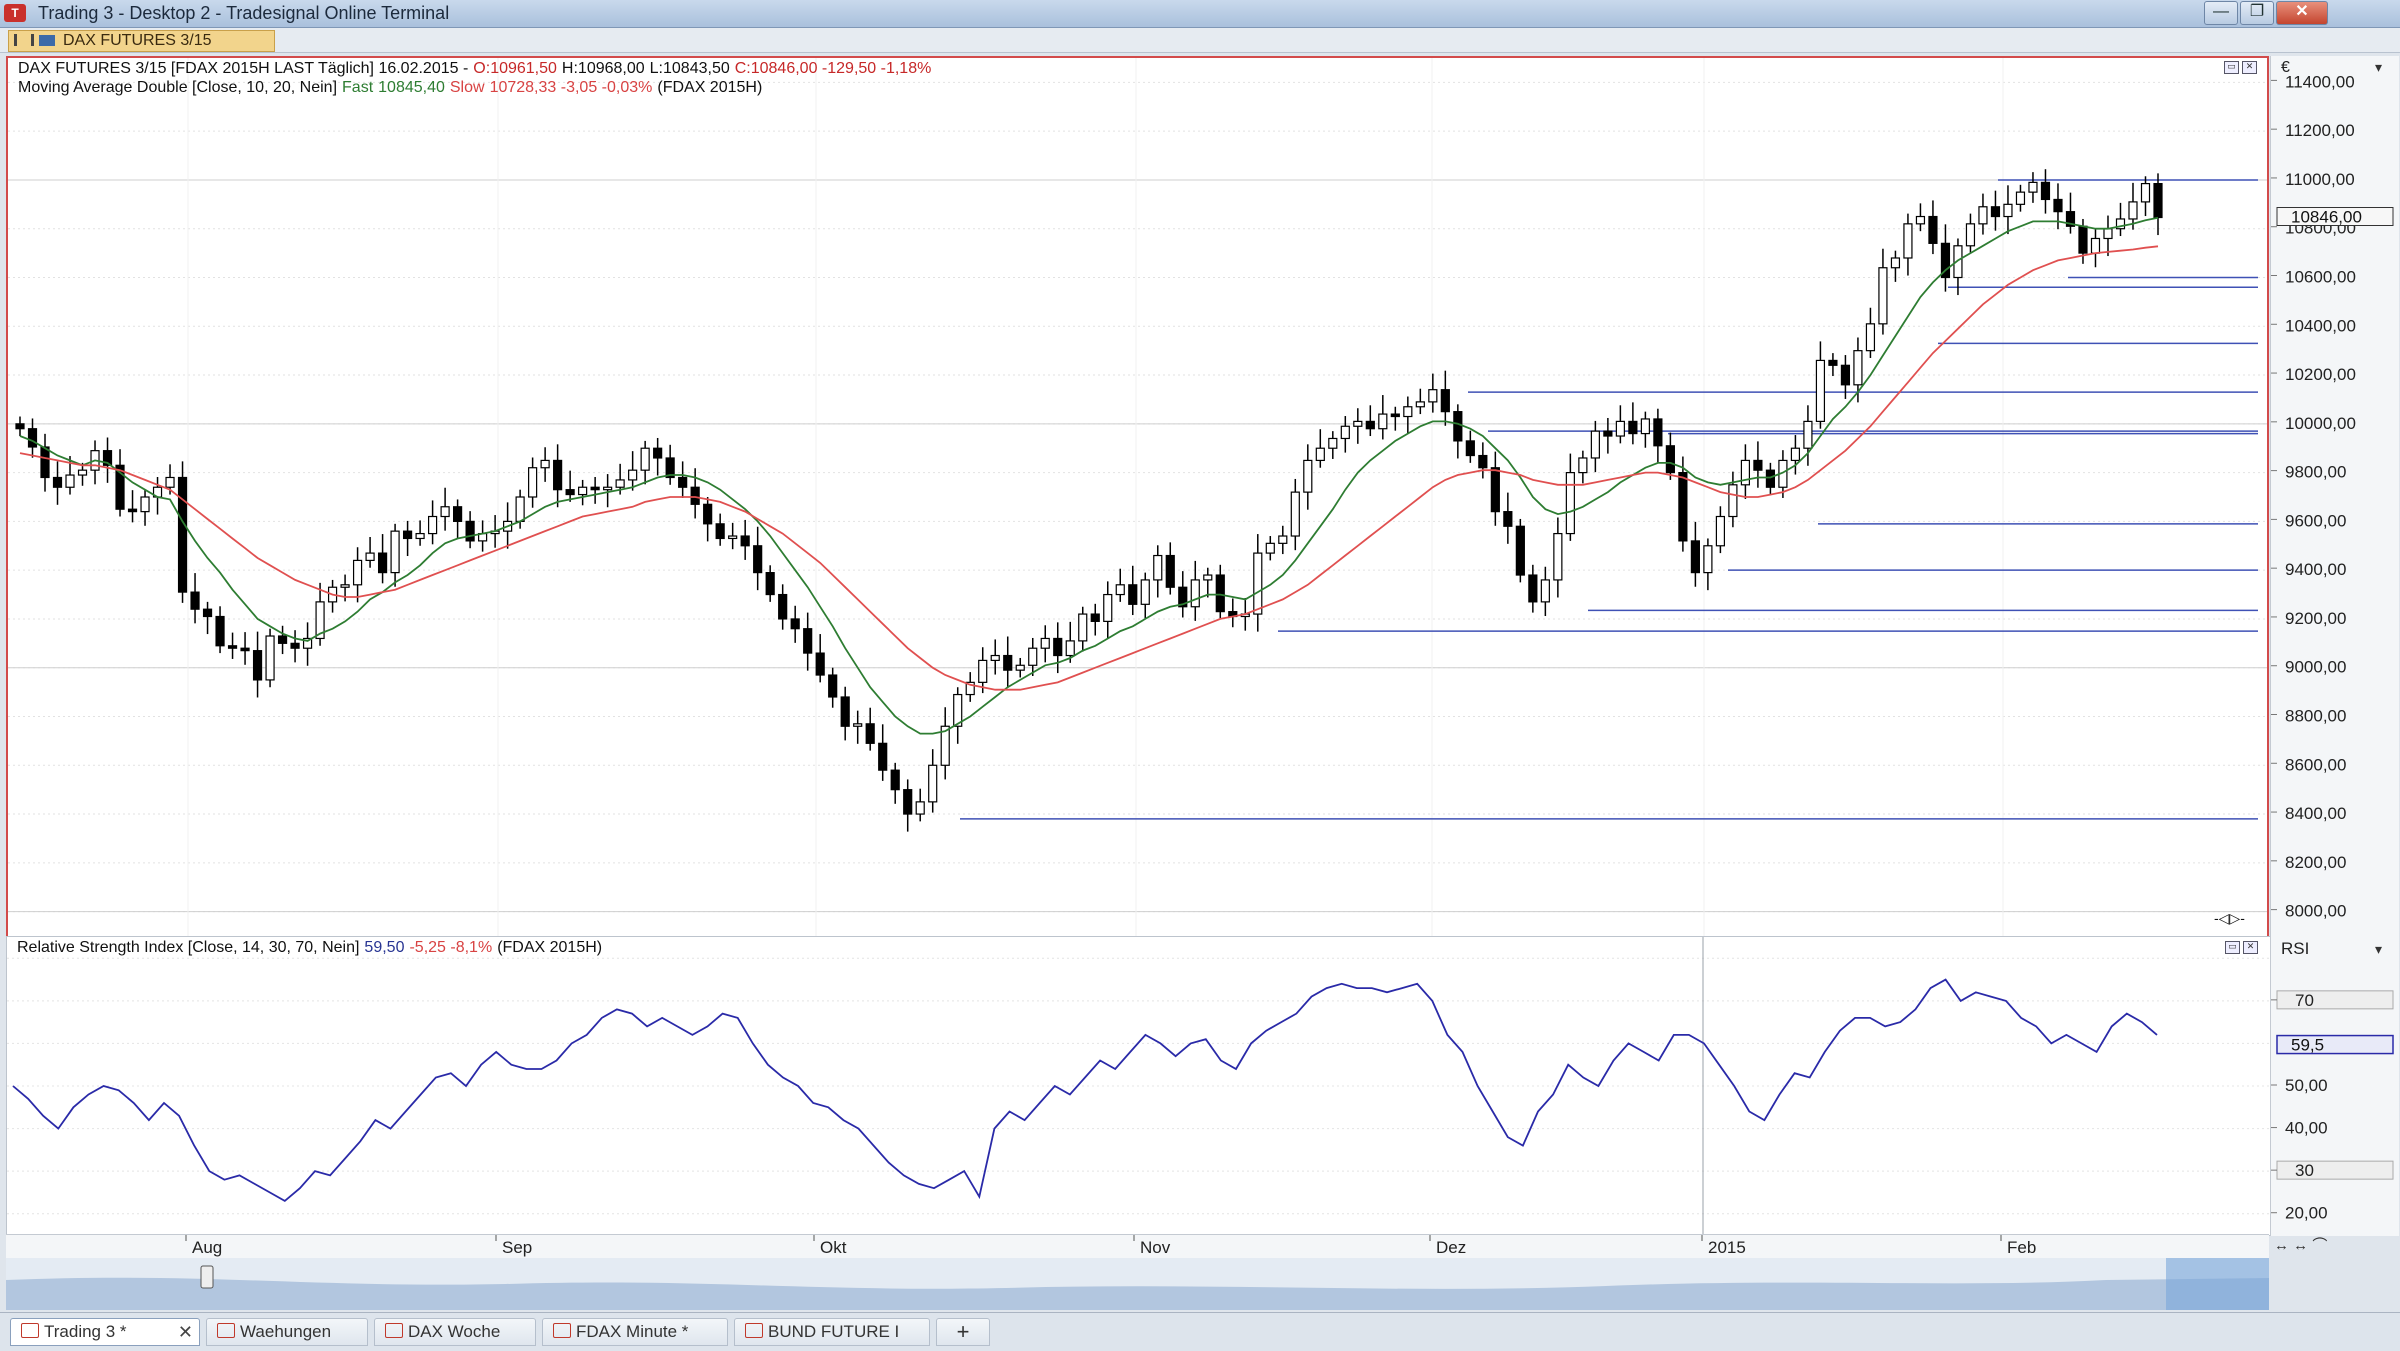  What do you see at coordinates (2232, 947) in the screenshot?
I see `rsi-maximize-icon: ▭` at bounding box center [2232, 947].